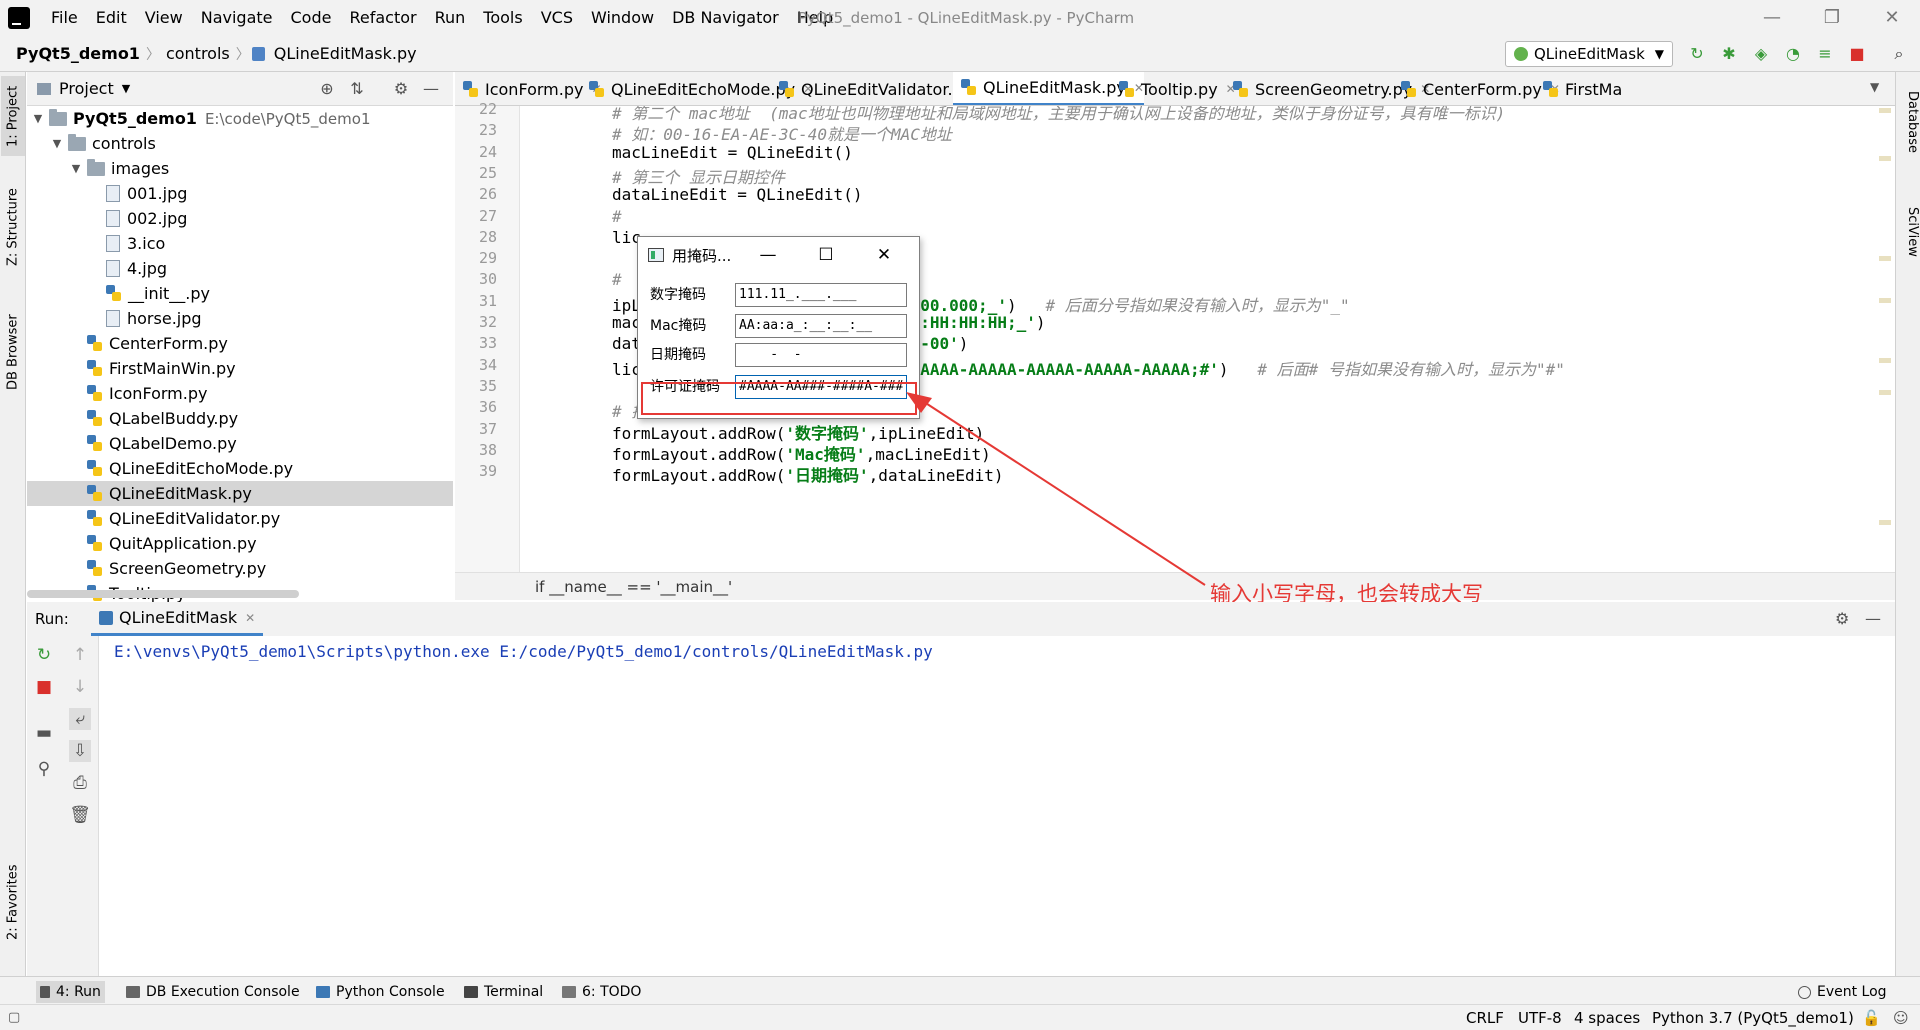  Describe the element at coordinates (826, 255) in the screenshot. I see `dialog-maximize-icon: ☐` at that location.